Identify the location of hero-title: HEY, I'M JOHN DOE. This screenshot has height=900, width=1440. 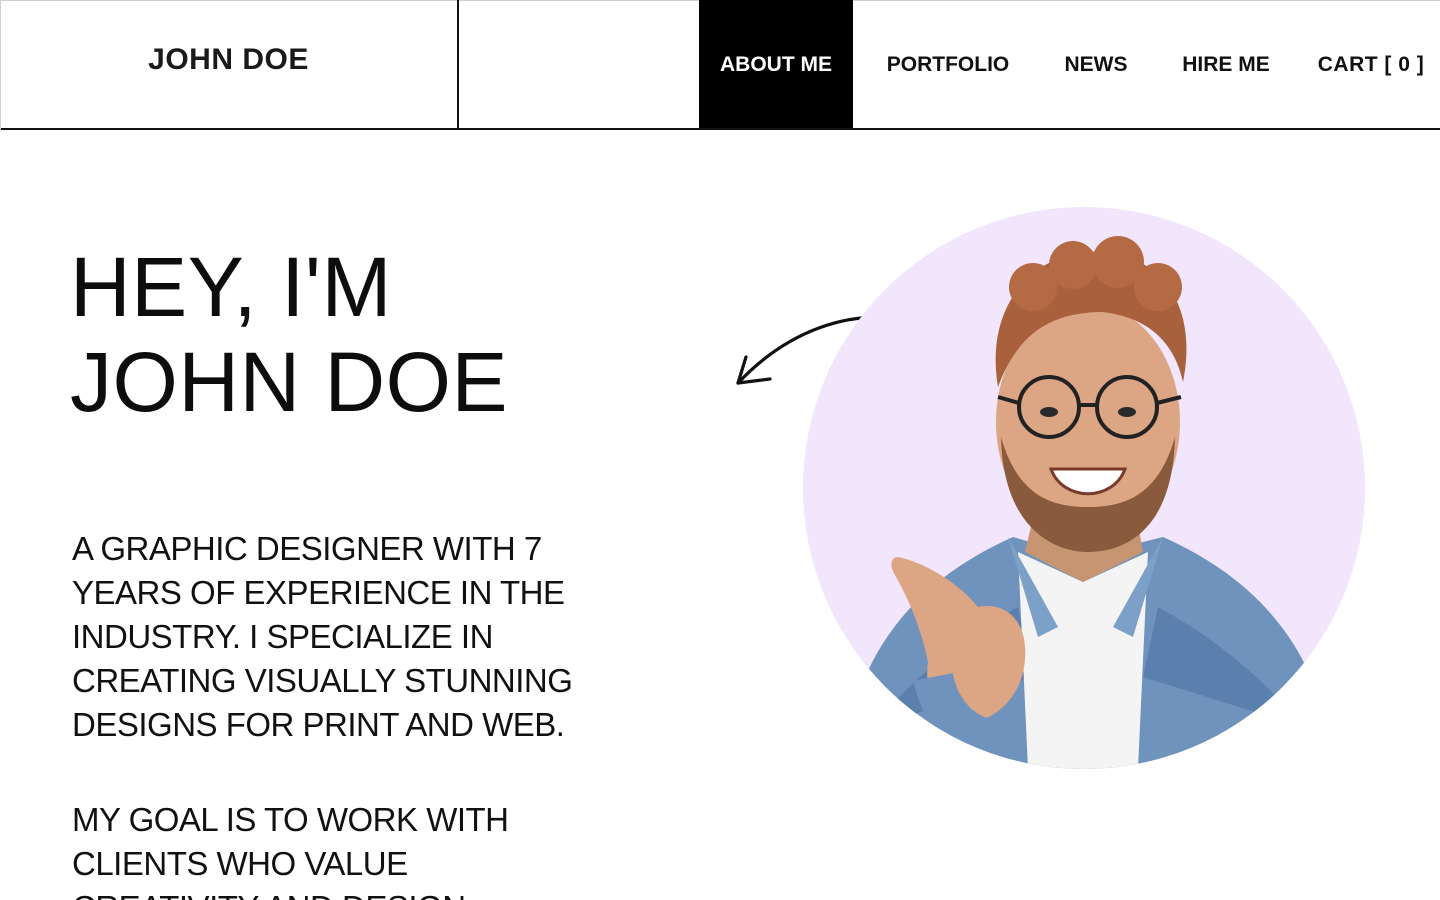
(289, 335).